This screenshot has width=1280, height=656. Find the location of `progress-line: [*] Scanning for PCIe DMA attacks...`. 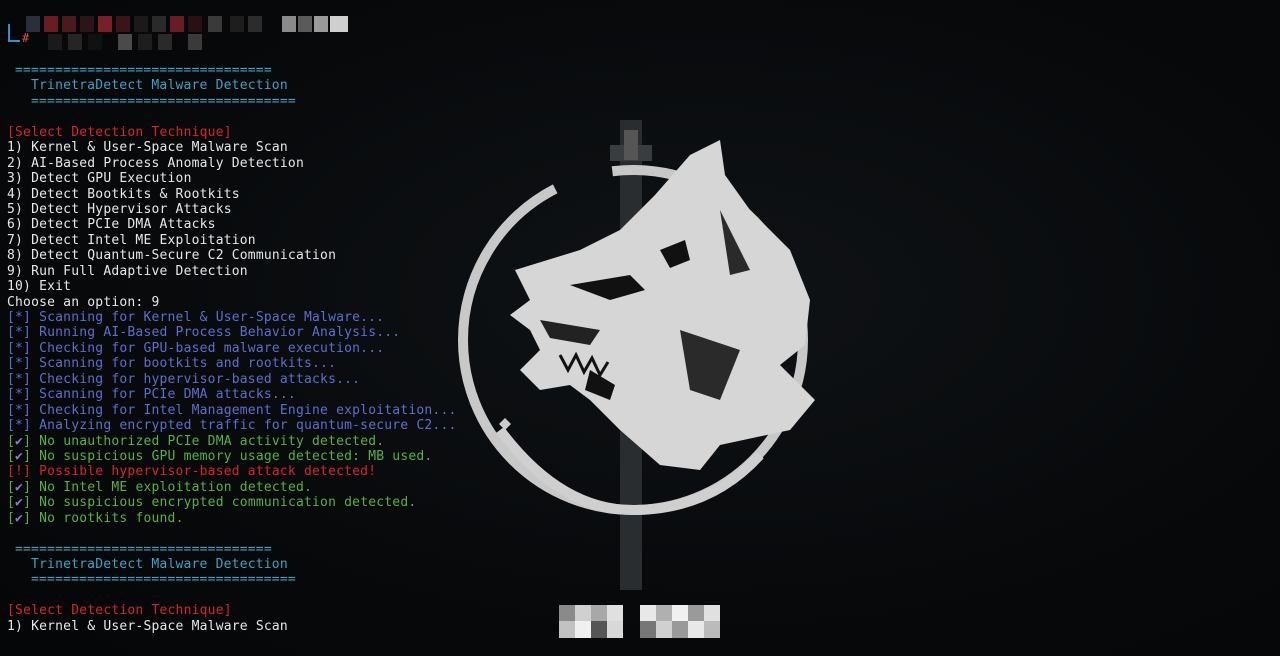

progress-line: [*] Scanning for PCIe DMA attacks... is located at coordinates (151, 395).